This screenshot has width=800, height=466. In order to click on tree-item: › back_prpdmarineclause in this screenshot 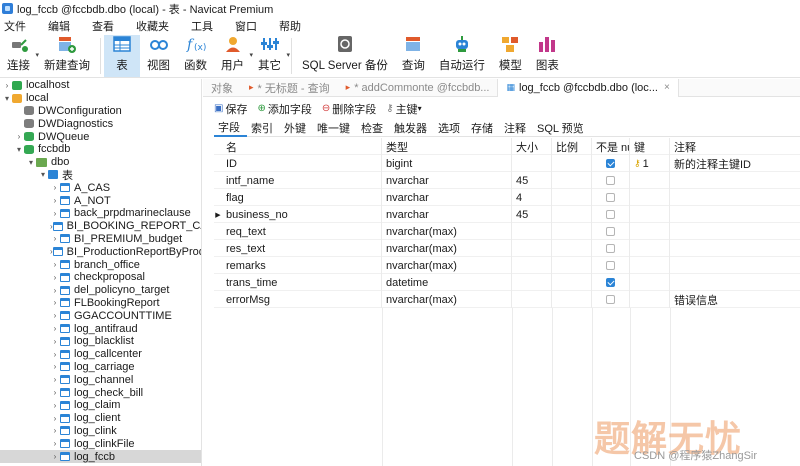, I will do `click(100, 213)`.